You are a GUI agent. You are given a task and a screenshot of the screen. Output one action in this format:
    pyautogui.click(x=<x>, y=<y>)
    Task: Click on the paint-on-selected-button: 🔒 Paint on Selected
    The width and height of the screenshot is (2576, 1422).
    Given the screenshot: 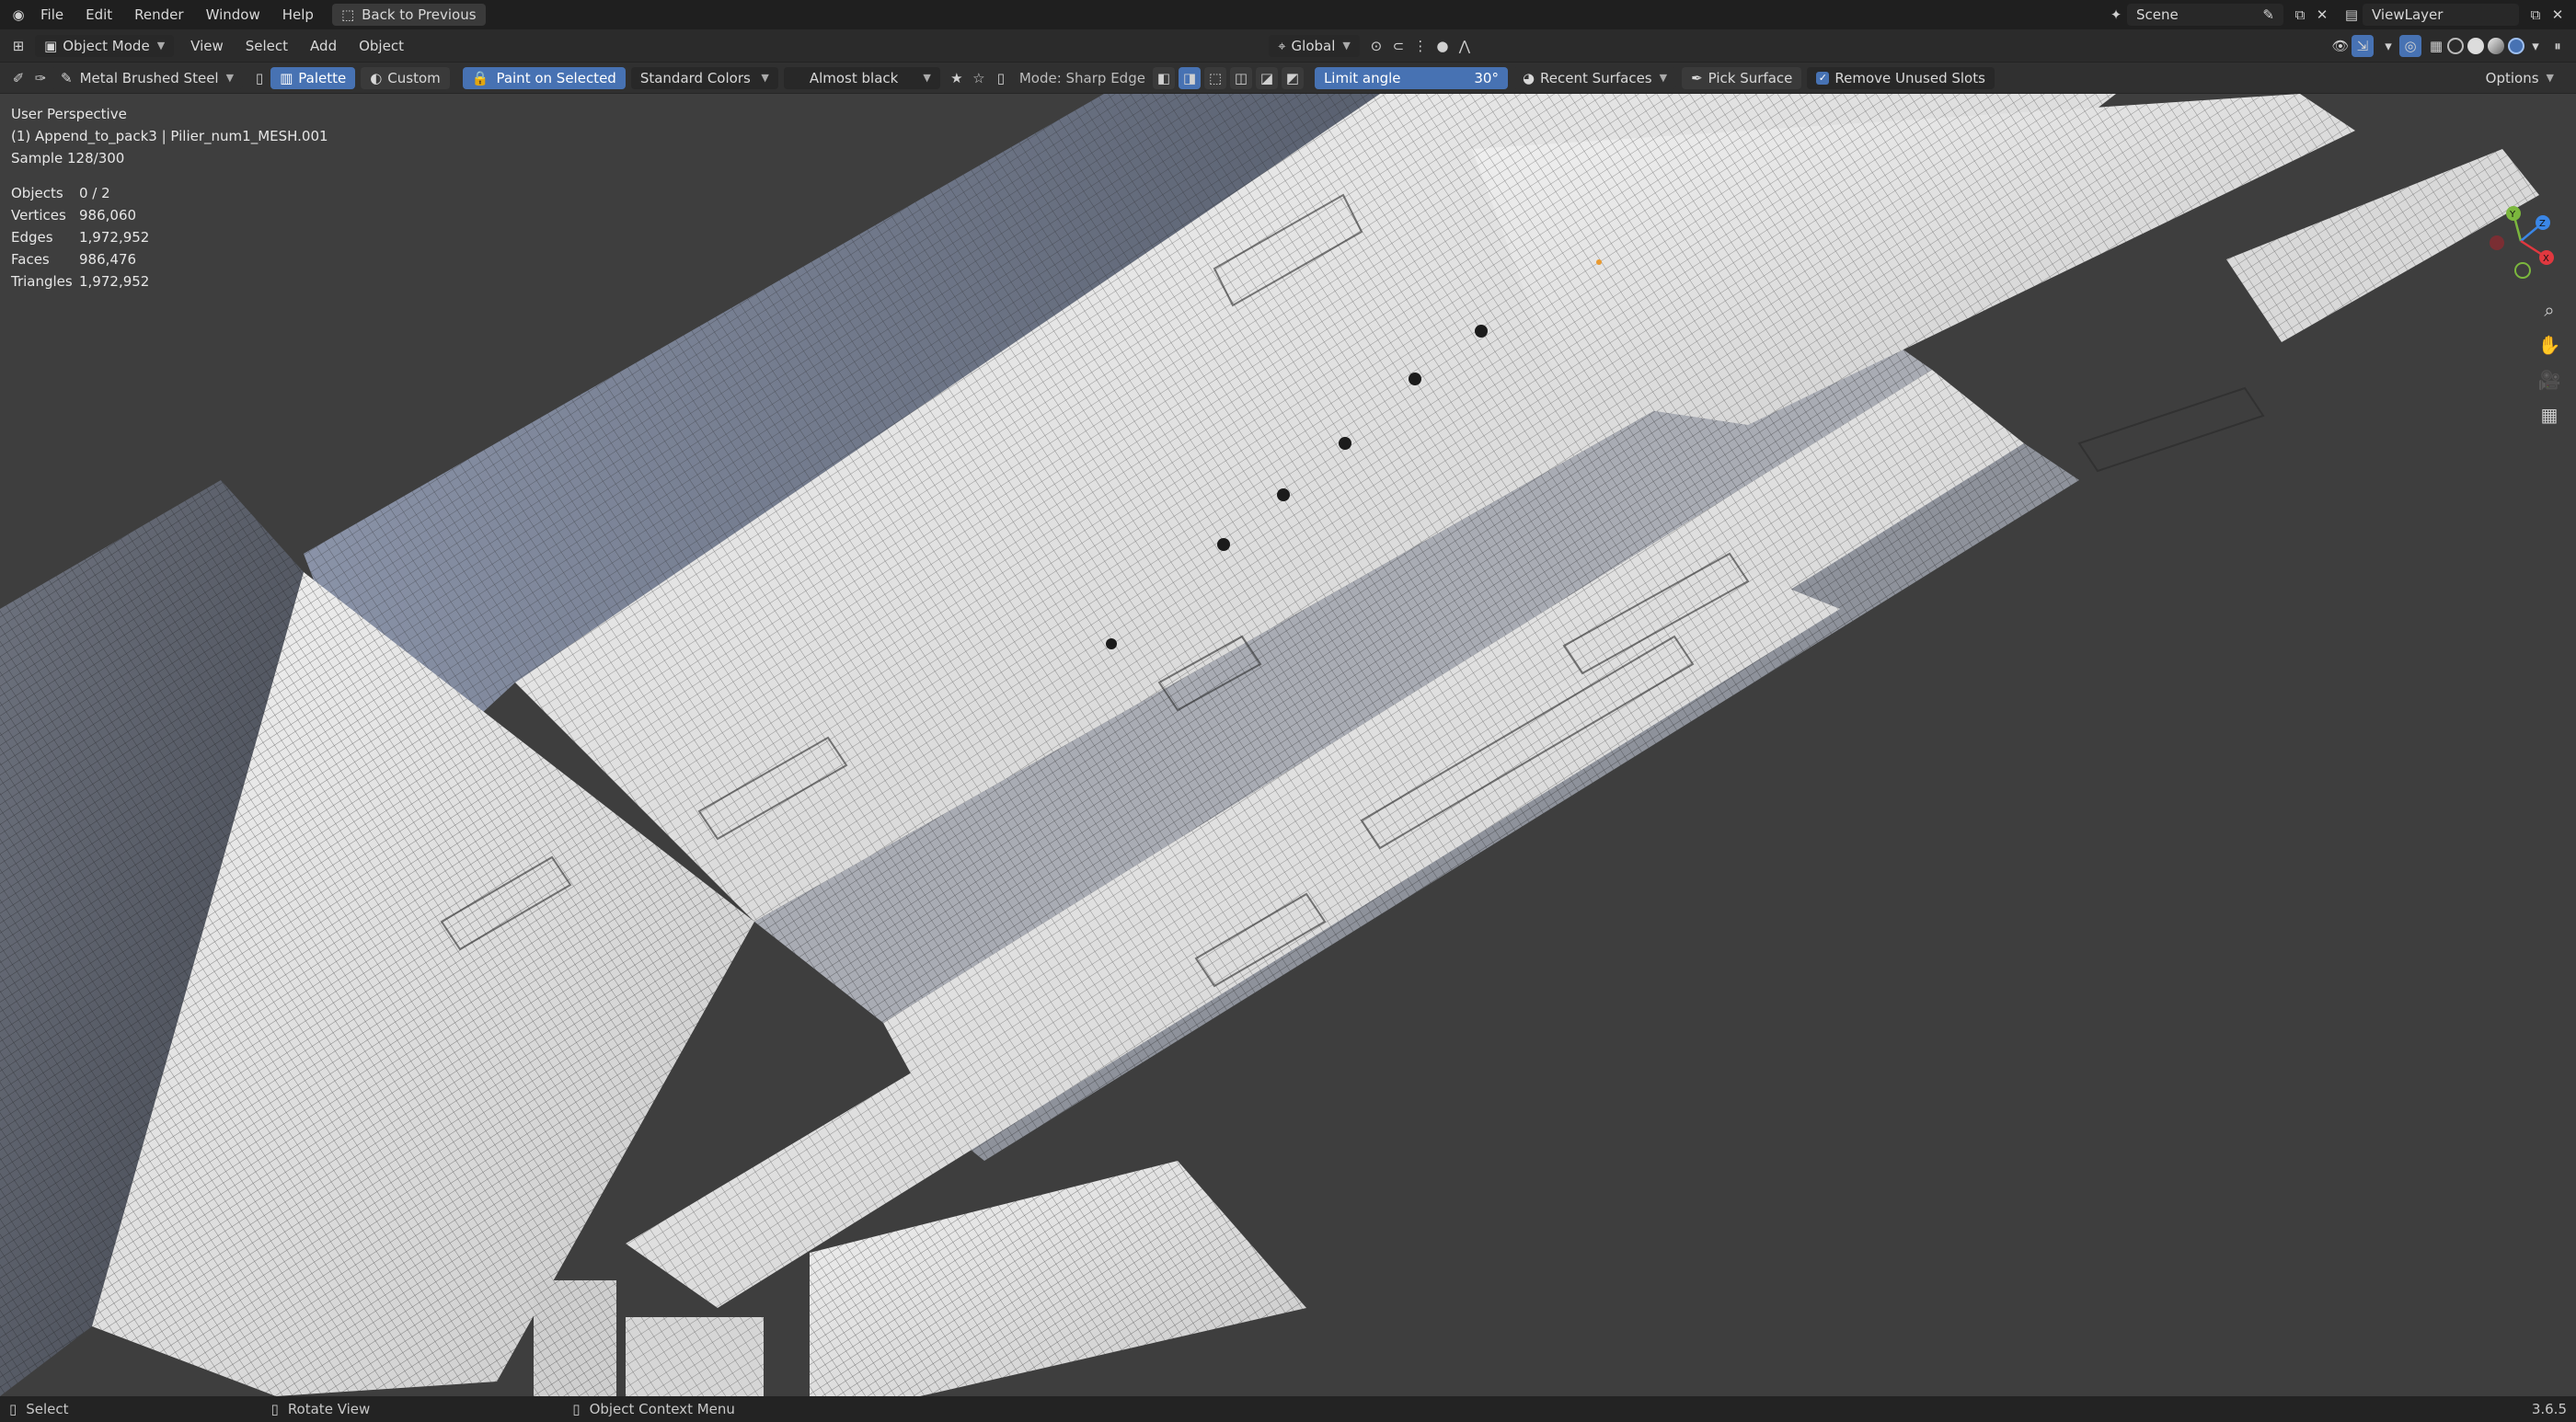 What is the action you would take?
    pyautogui.click(x=544, y=77)
    